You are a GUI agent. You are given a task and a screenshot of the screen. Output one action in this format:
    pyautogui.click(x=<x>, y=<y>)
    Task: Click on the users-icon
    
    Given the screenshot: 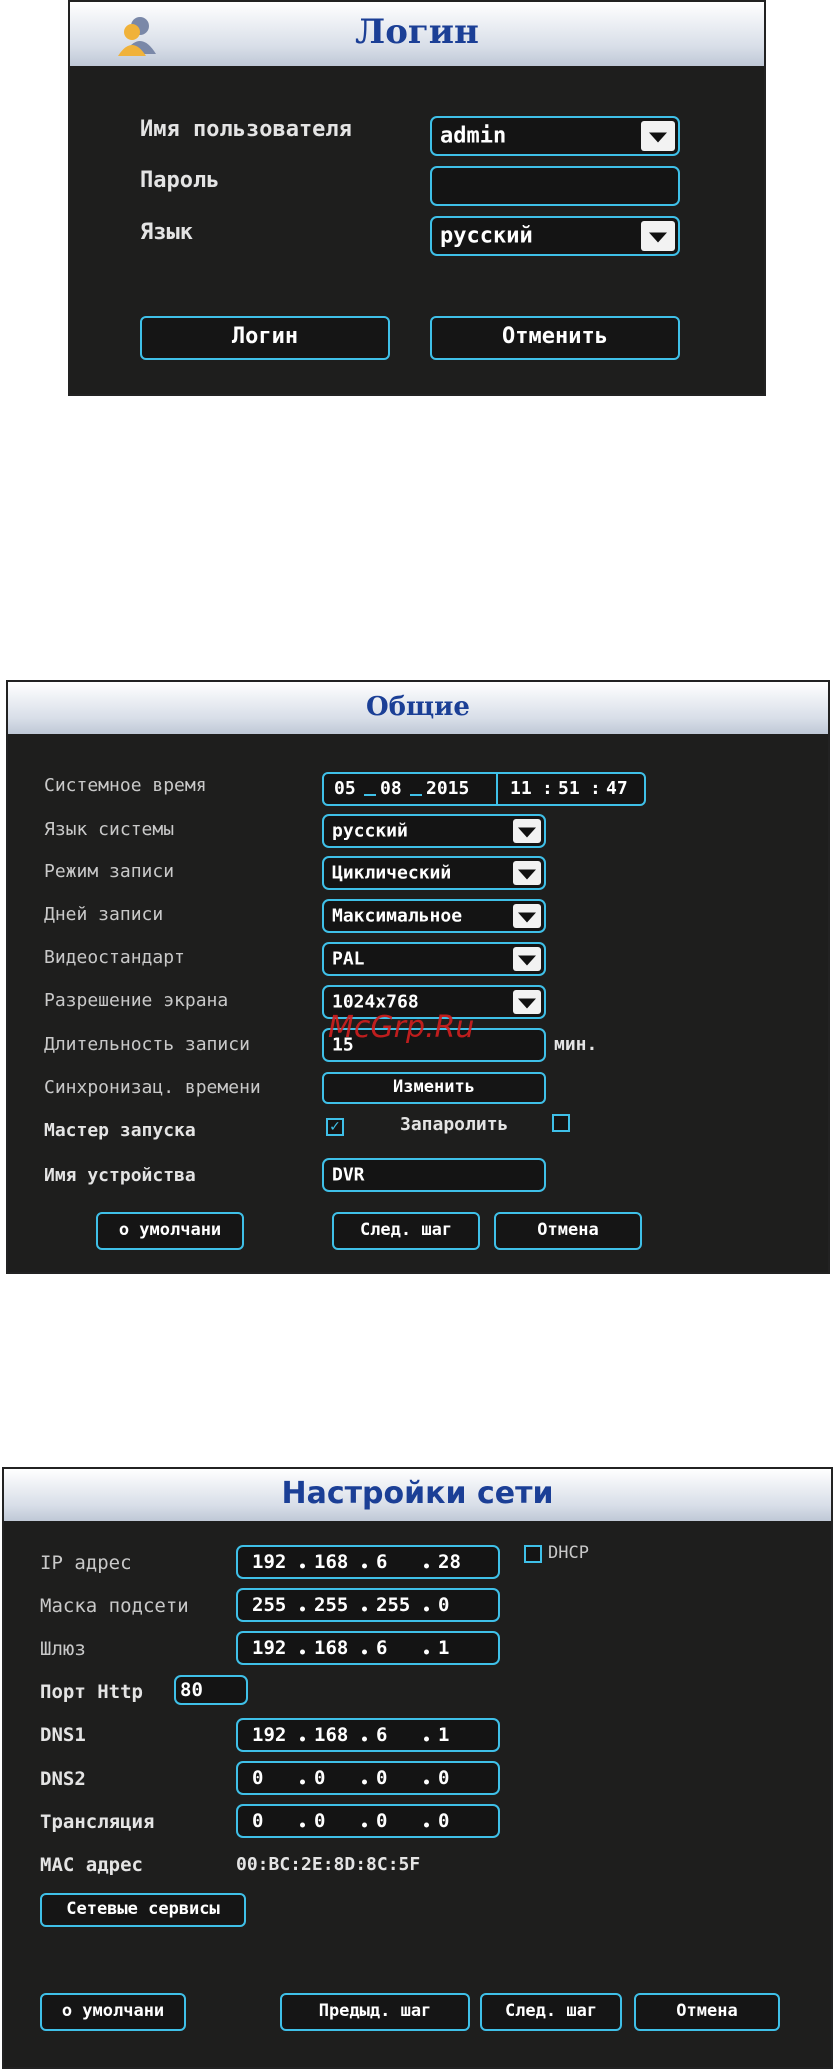 What is the action you would take?
    pyautogui.click(x=138, y=36)
    